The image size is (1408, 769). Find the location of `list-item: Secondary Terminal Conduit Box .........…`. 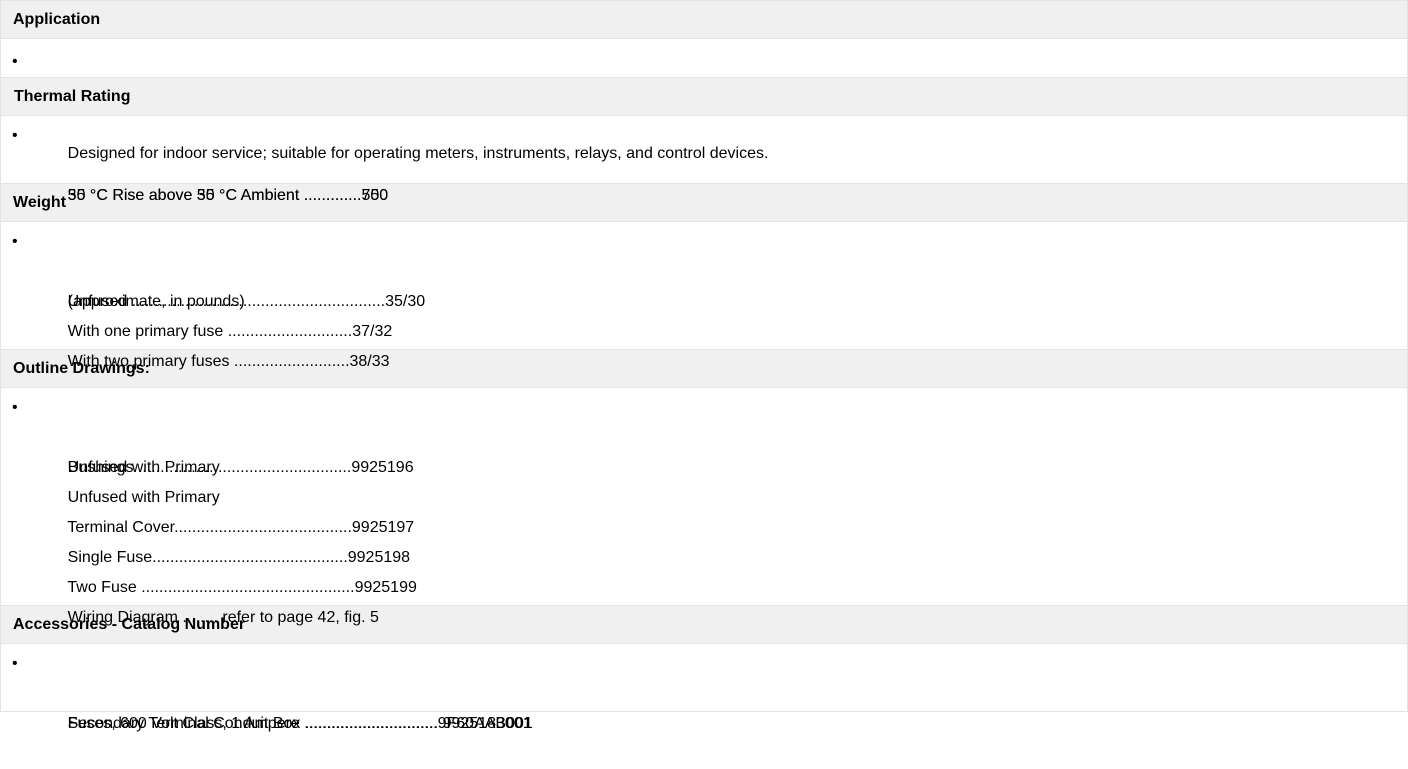

list-item: Secondary Terminal Conduit Box .........… is located at coordinates (704, 705).